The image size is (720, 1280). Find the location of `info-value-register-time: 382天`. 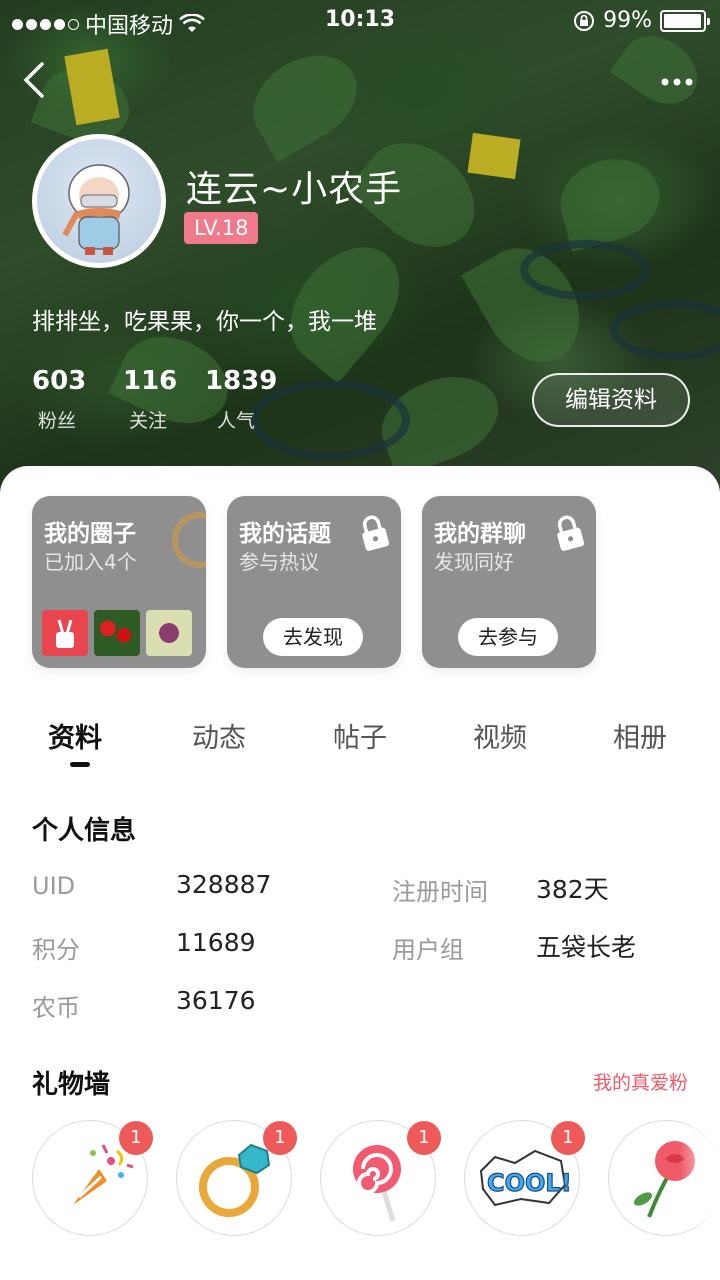

info-value-register-time: 382天 is located at coordinates (572, 889).